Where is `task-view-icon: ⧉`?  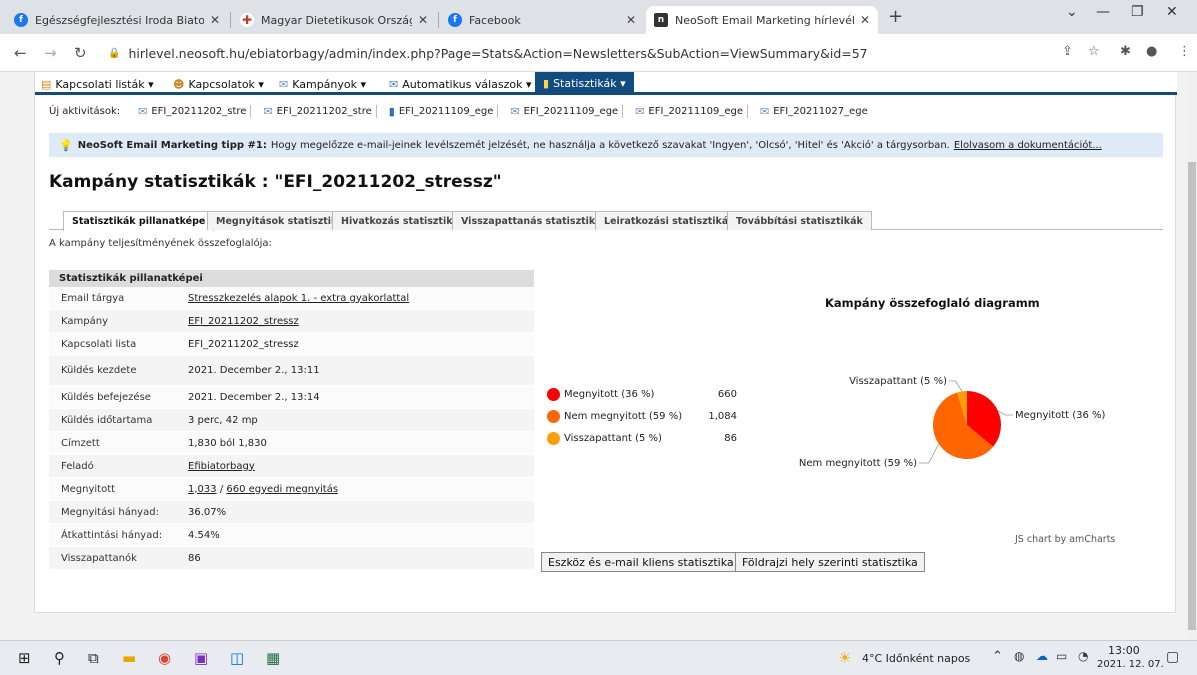
task-view-icon: ⧉ is located at coordinates (93, 658).